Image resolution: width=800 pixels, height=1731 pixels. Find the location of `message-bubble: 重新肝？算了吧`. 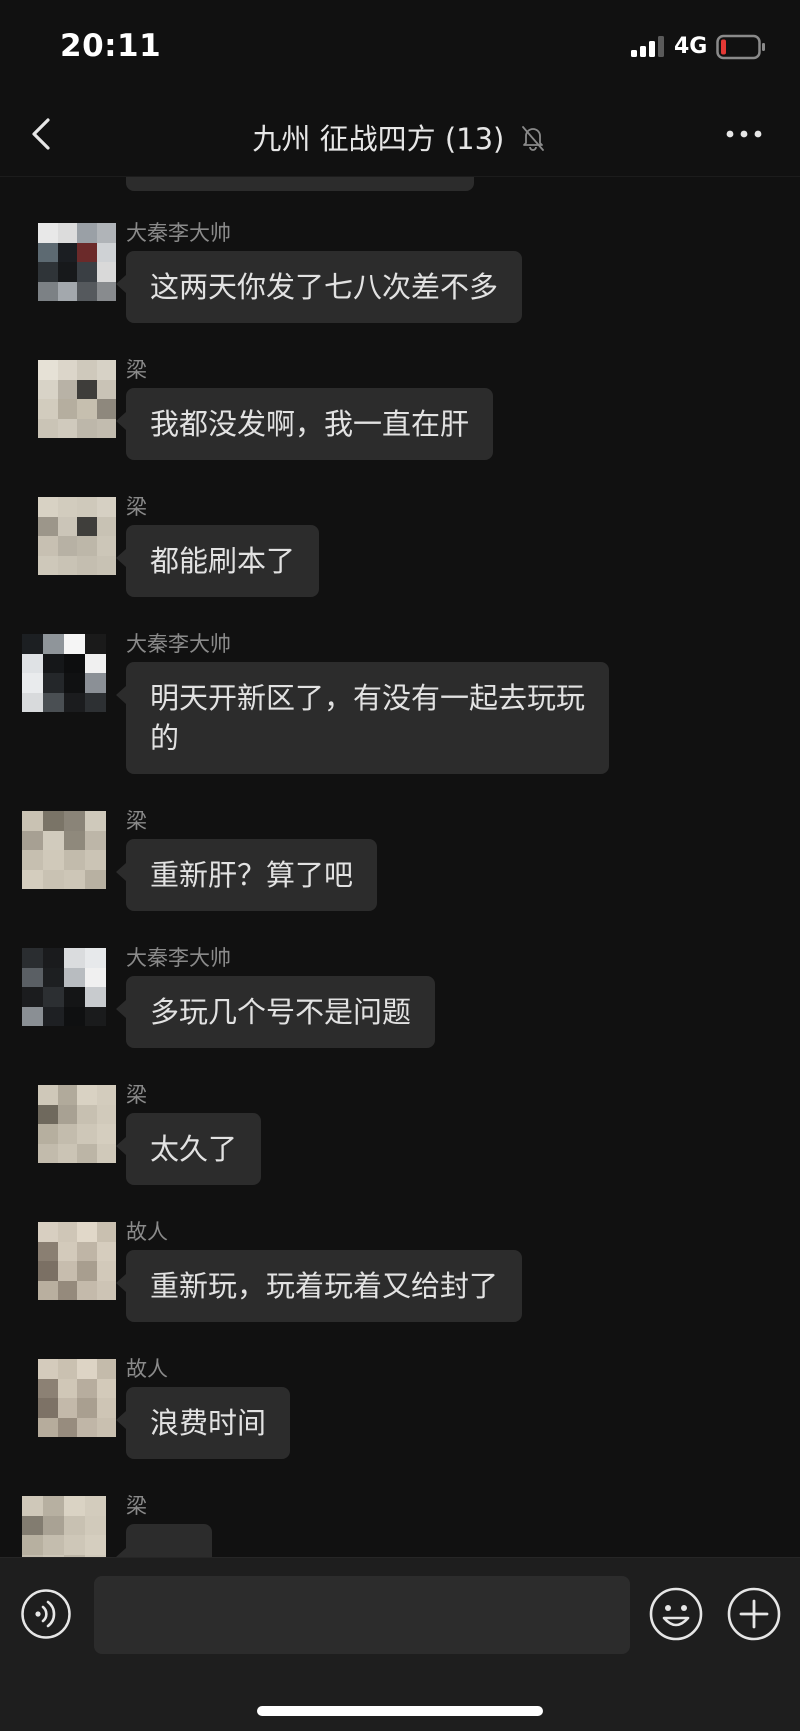

message-bubble: 重新肝？算了吧 is located at coordinates (246, 875).